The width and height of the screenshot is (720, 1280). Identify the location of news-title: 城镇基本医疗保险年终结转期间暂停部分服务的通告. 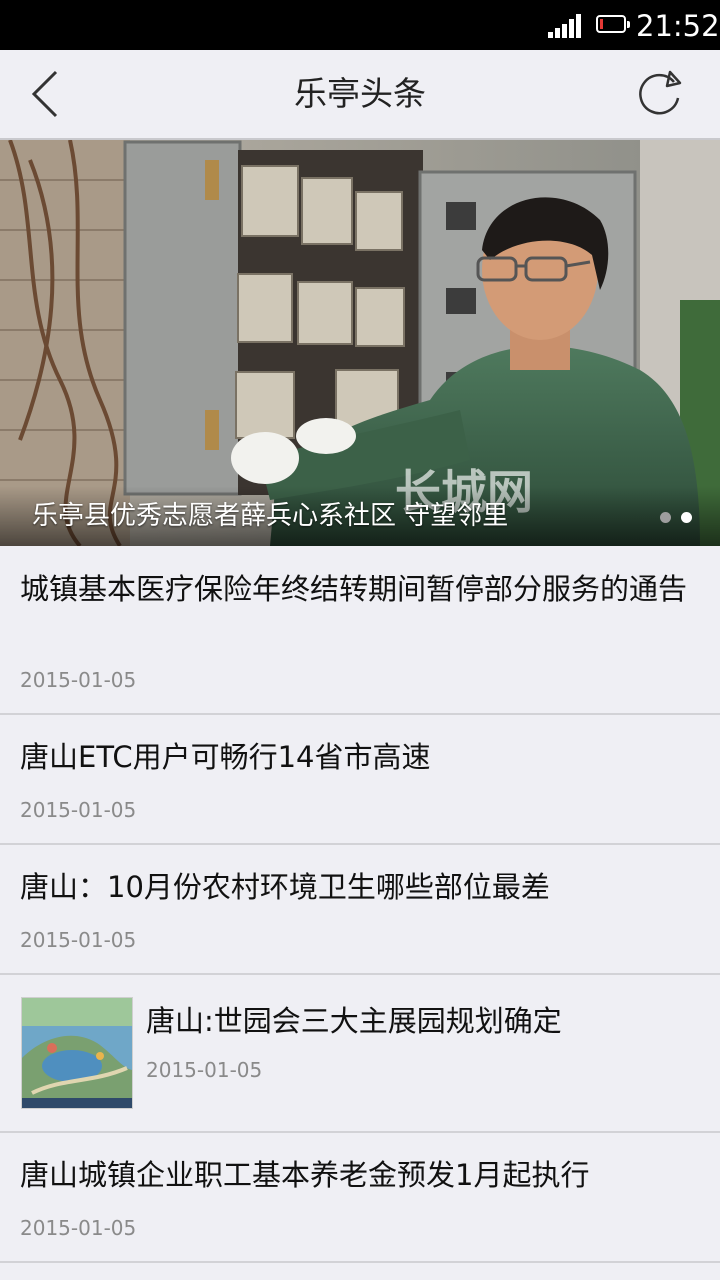
(354, 589).